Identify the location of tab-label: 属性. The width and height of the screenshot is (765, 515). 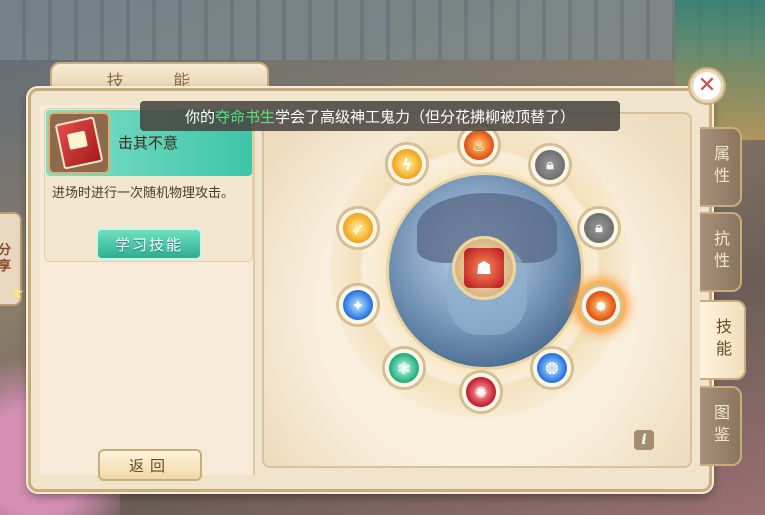
(720, 167).